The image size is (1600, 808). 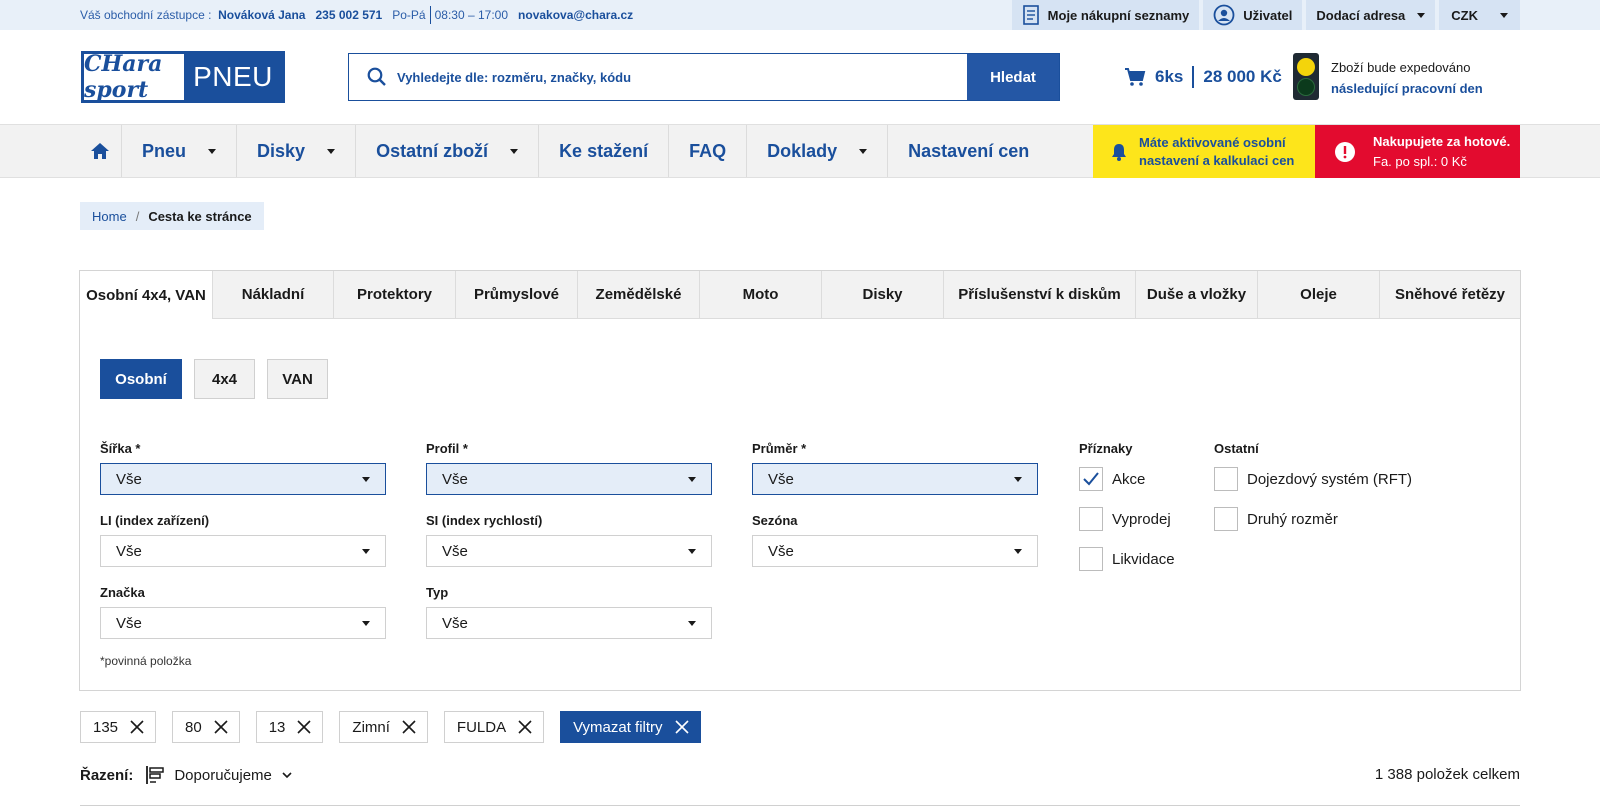 I want to click on filter-chip: 80, so click(x=206, y=727).